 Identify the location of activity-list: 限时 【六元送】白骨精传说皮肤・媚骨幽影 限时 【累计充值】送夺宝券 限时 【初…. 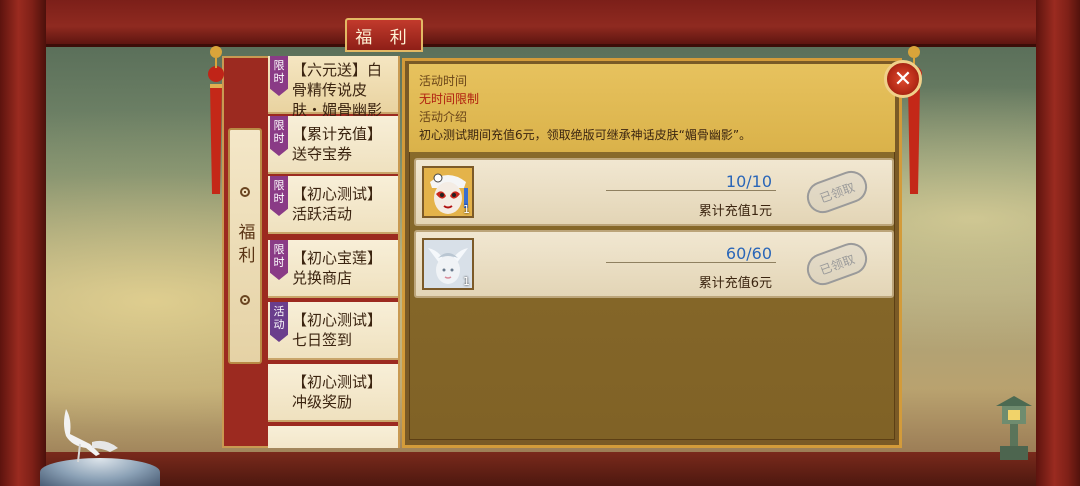
(333, 252).